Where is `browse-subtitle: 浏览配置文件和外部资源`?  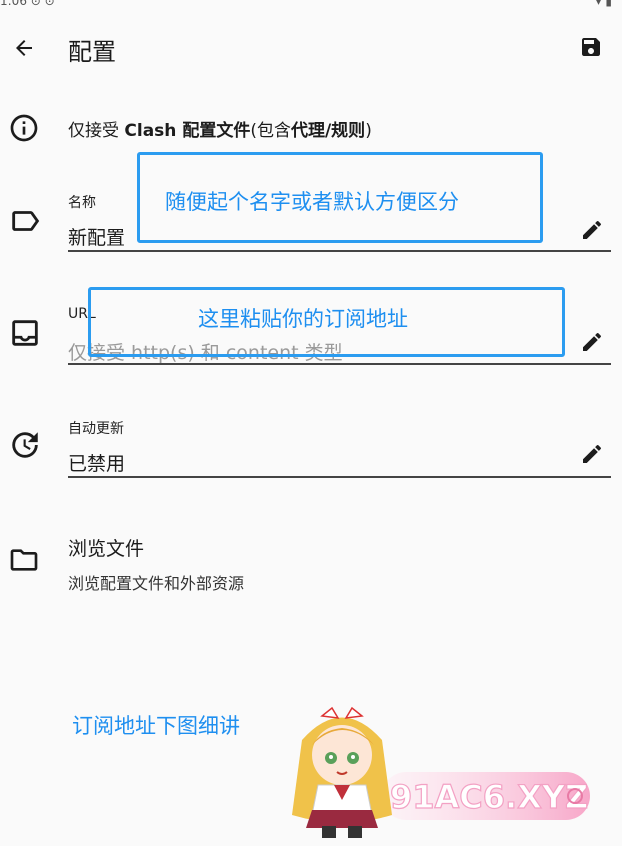
browse-subtitle: 浏览配置文件和外部资源 is located at coordinates (156, 583).